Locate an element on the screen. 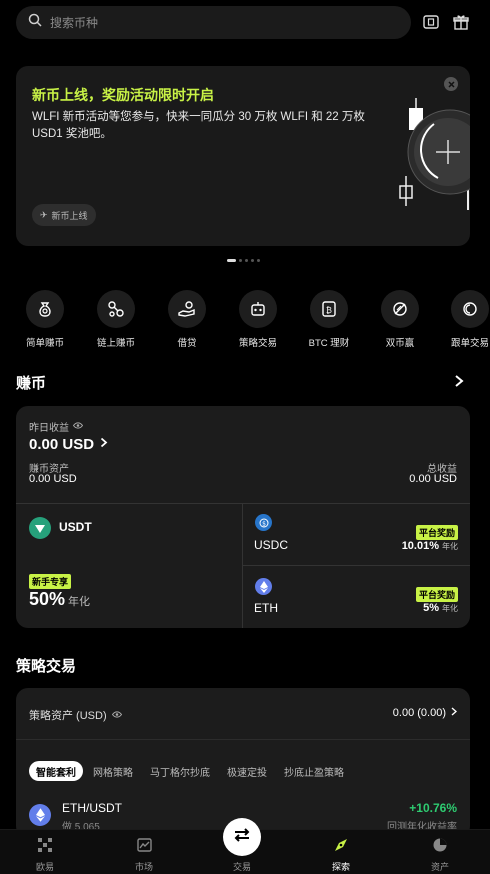  trade-button is located at coordinates (242, 837).